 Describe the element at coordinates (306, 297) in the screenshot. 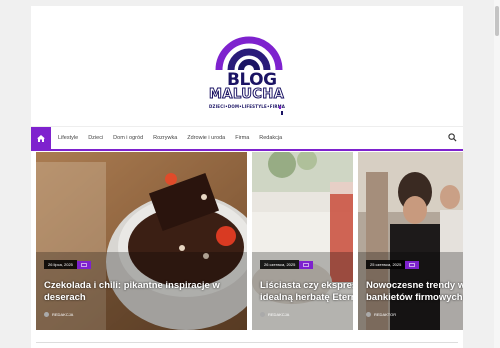

I see `post-title-line2: idealną herbatę Eterna` at that location.